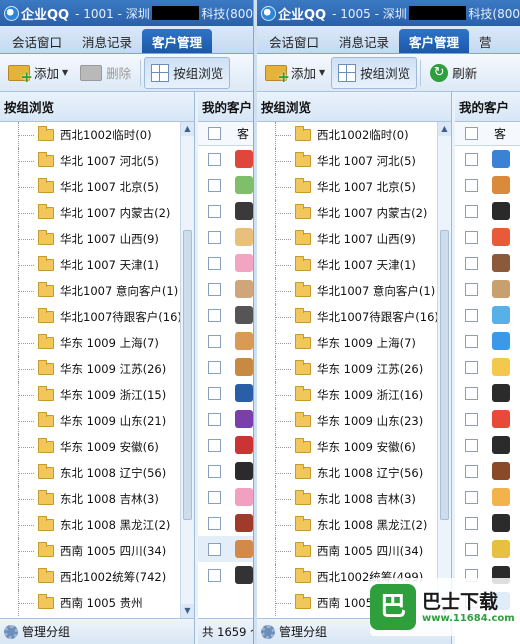 This screenshot has width=520, height=644. What do you see at coordinates (347, 473) in the screenshot?
I see `group-node: 东北 1008 辽宁(56)` at bounding box center [347, 473].